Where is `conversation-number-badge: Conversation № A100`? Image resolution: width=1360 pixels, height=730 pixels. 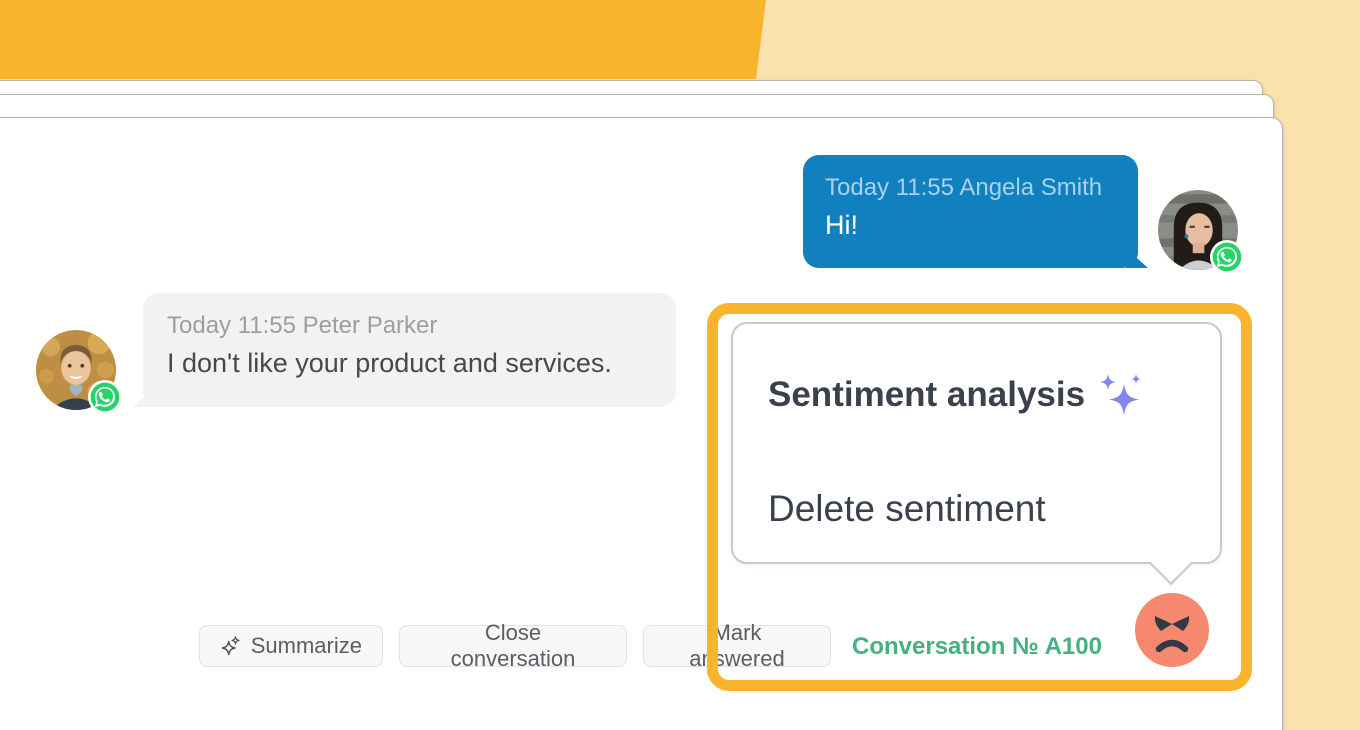 conversation-number-badge: Conversation № A100 is located at coordinates (977, 646).